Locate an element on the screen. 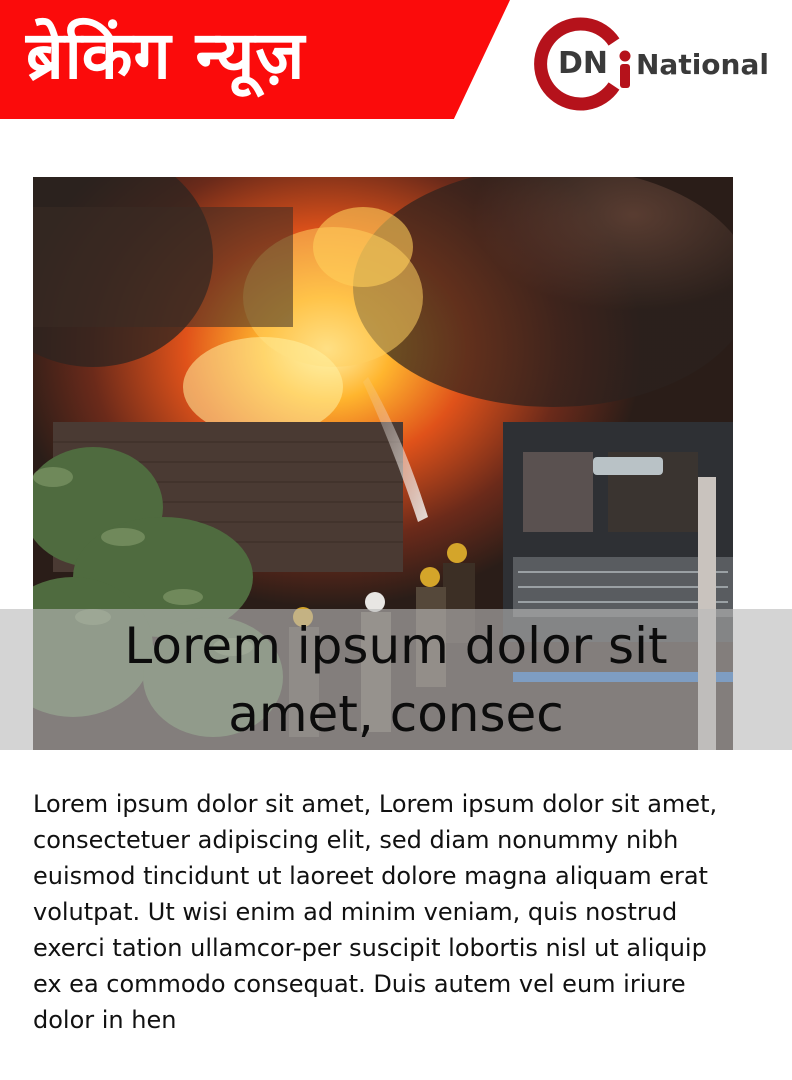 The image size is (792, 1080). logo-i-icon is located at coordinates (625, 69).